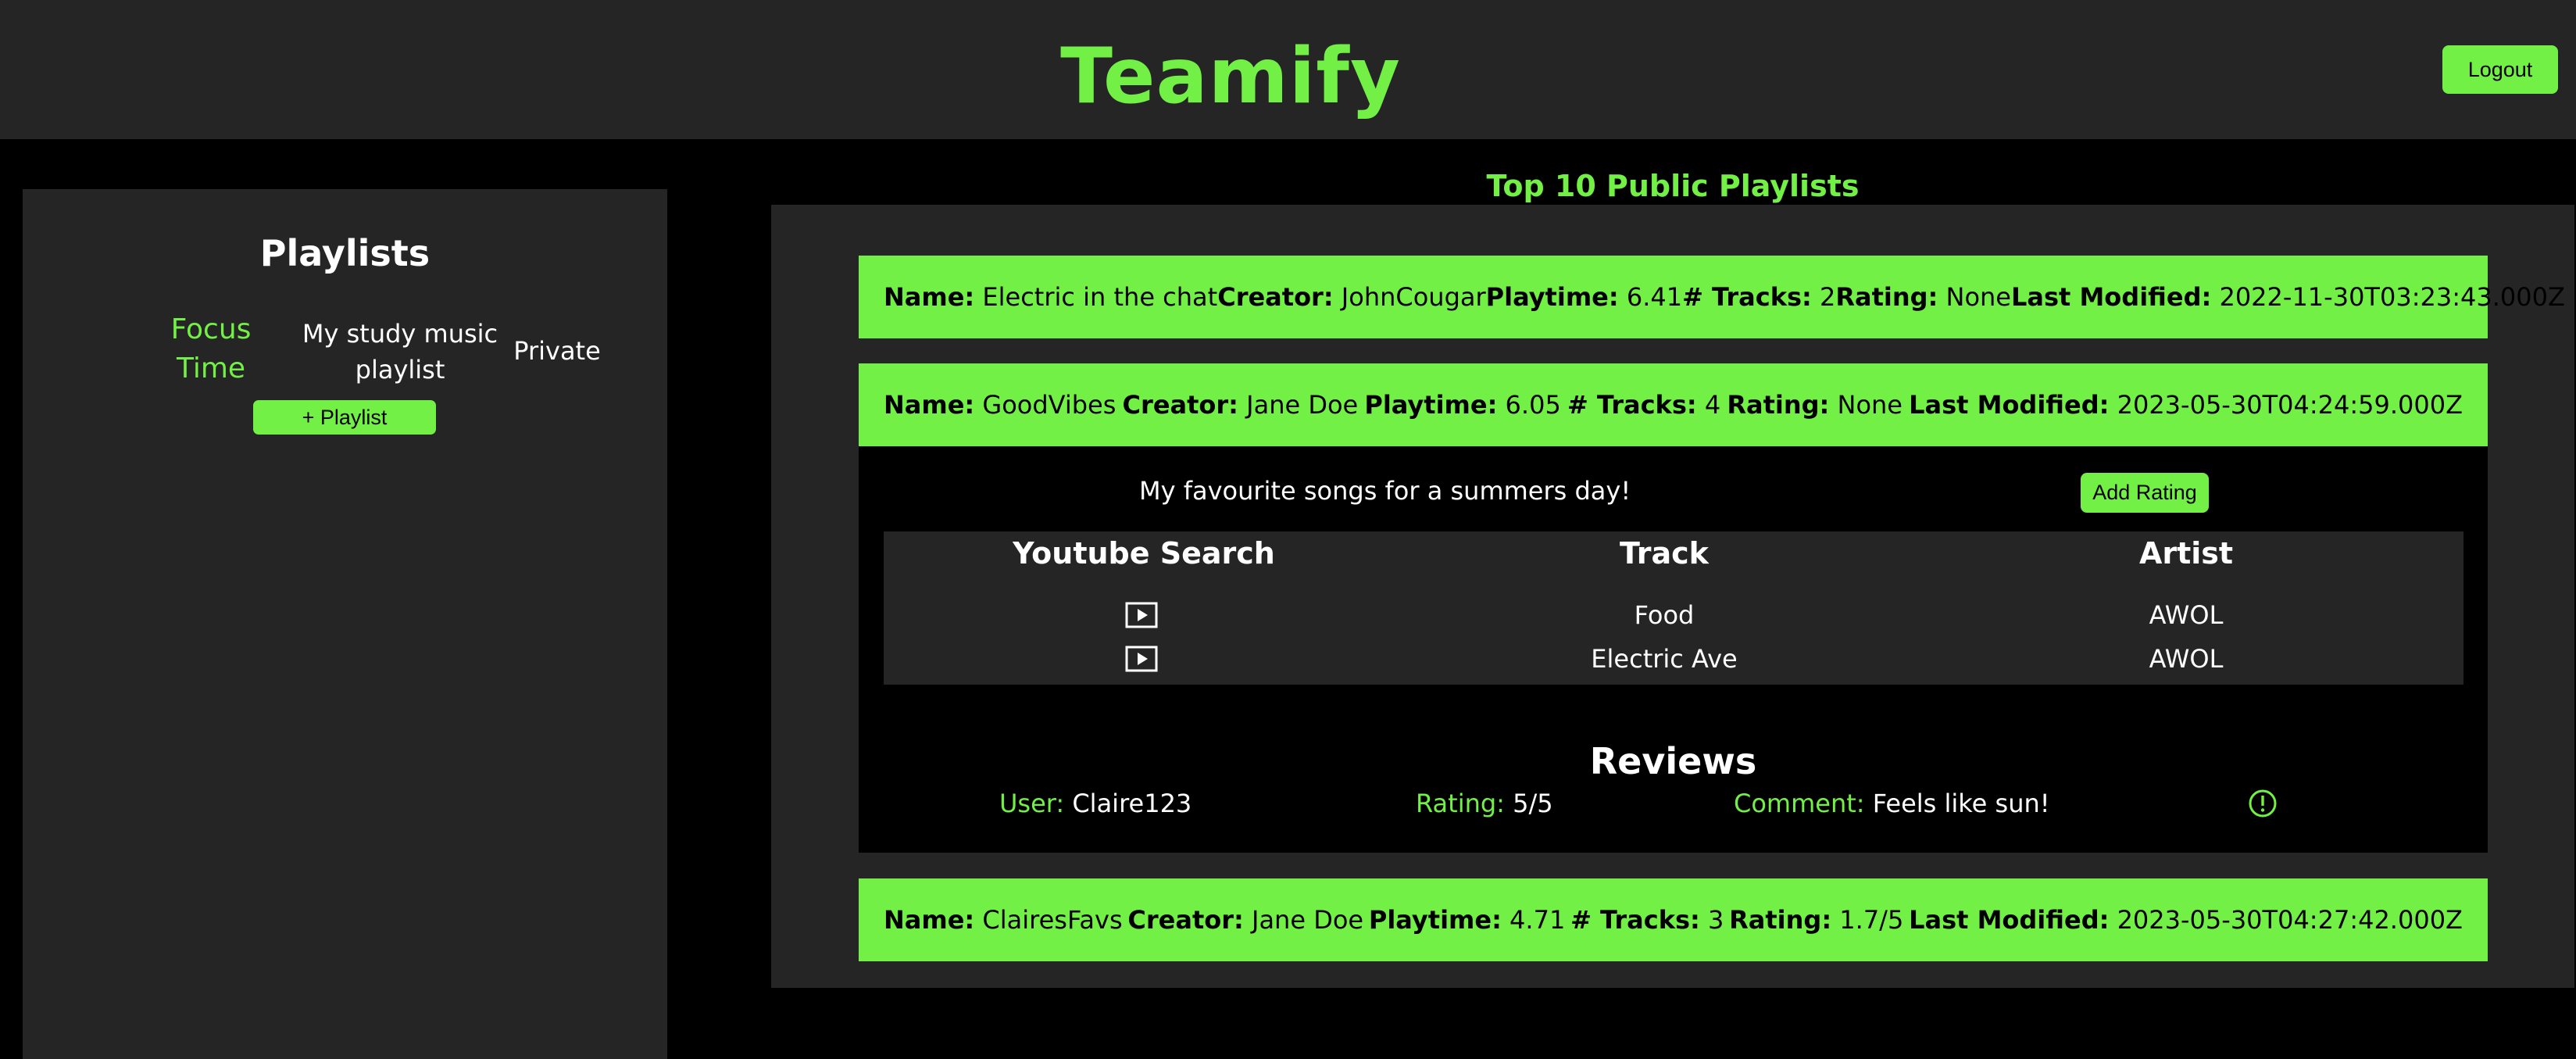  Describe the element at coordinates (2290, 920) in the screenshot. I see `playlist-last-modified: 2023-05-30T04:27:42.000Z` at that location.